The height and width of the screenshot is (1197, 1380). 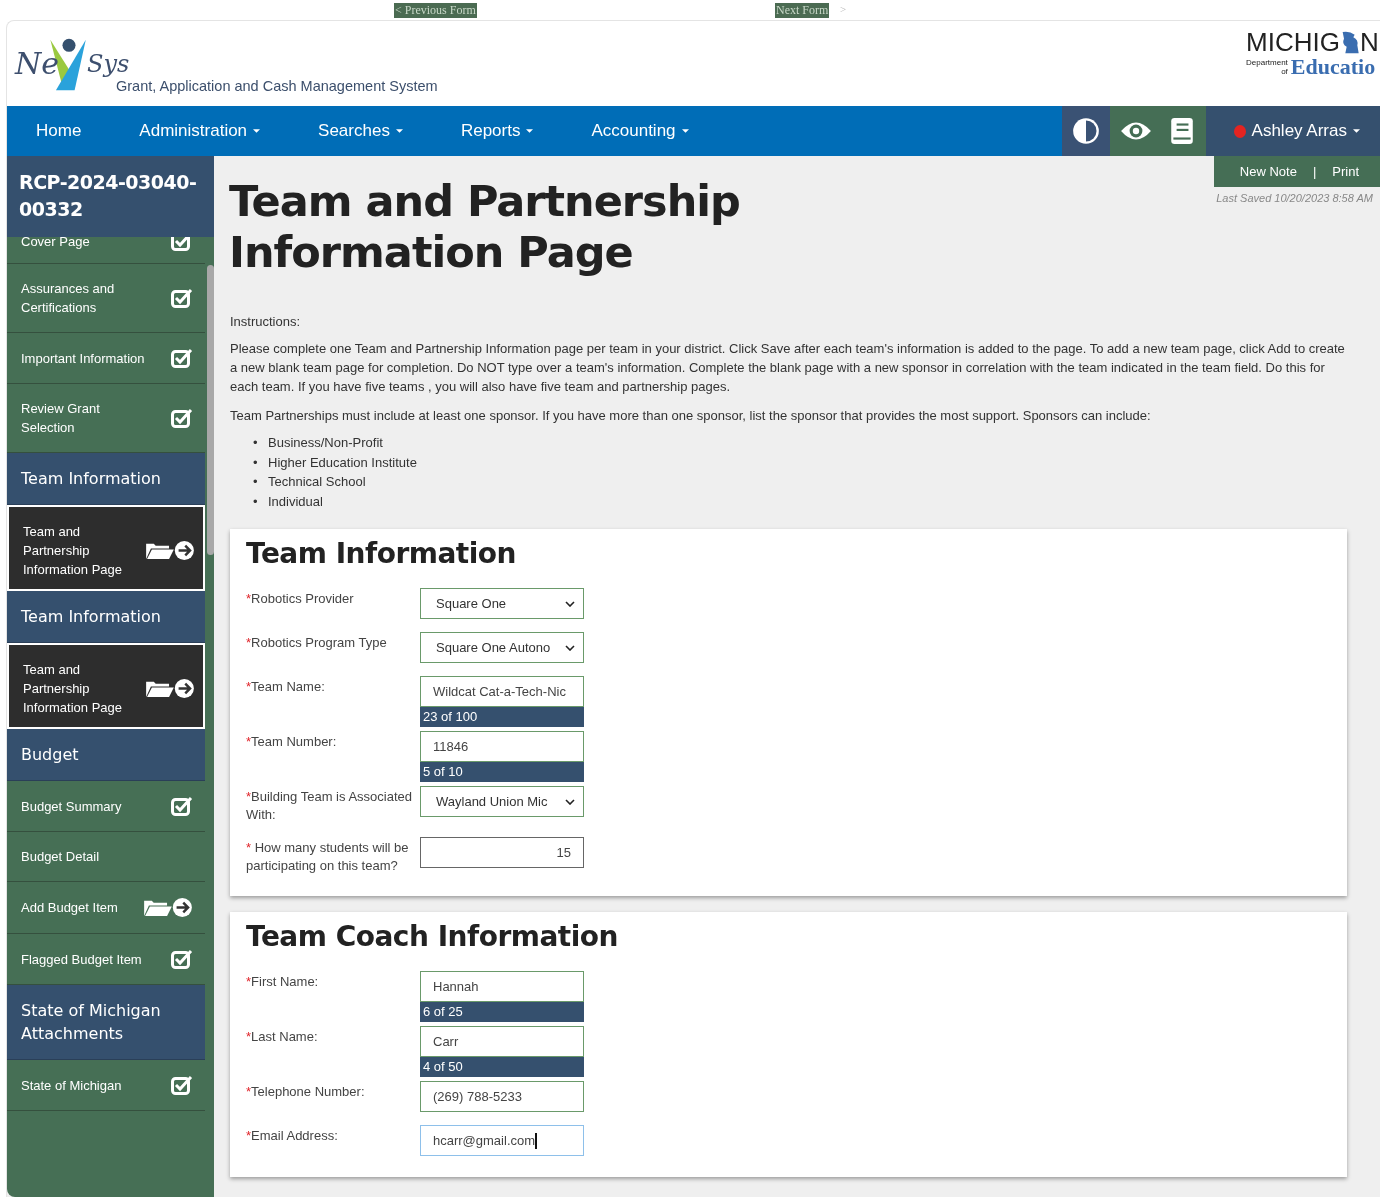 I want to click on text-field: hcarr@gmail.com, so click(x=502, y=1140).